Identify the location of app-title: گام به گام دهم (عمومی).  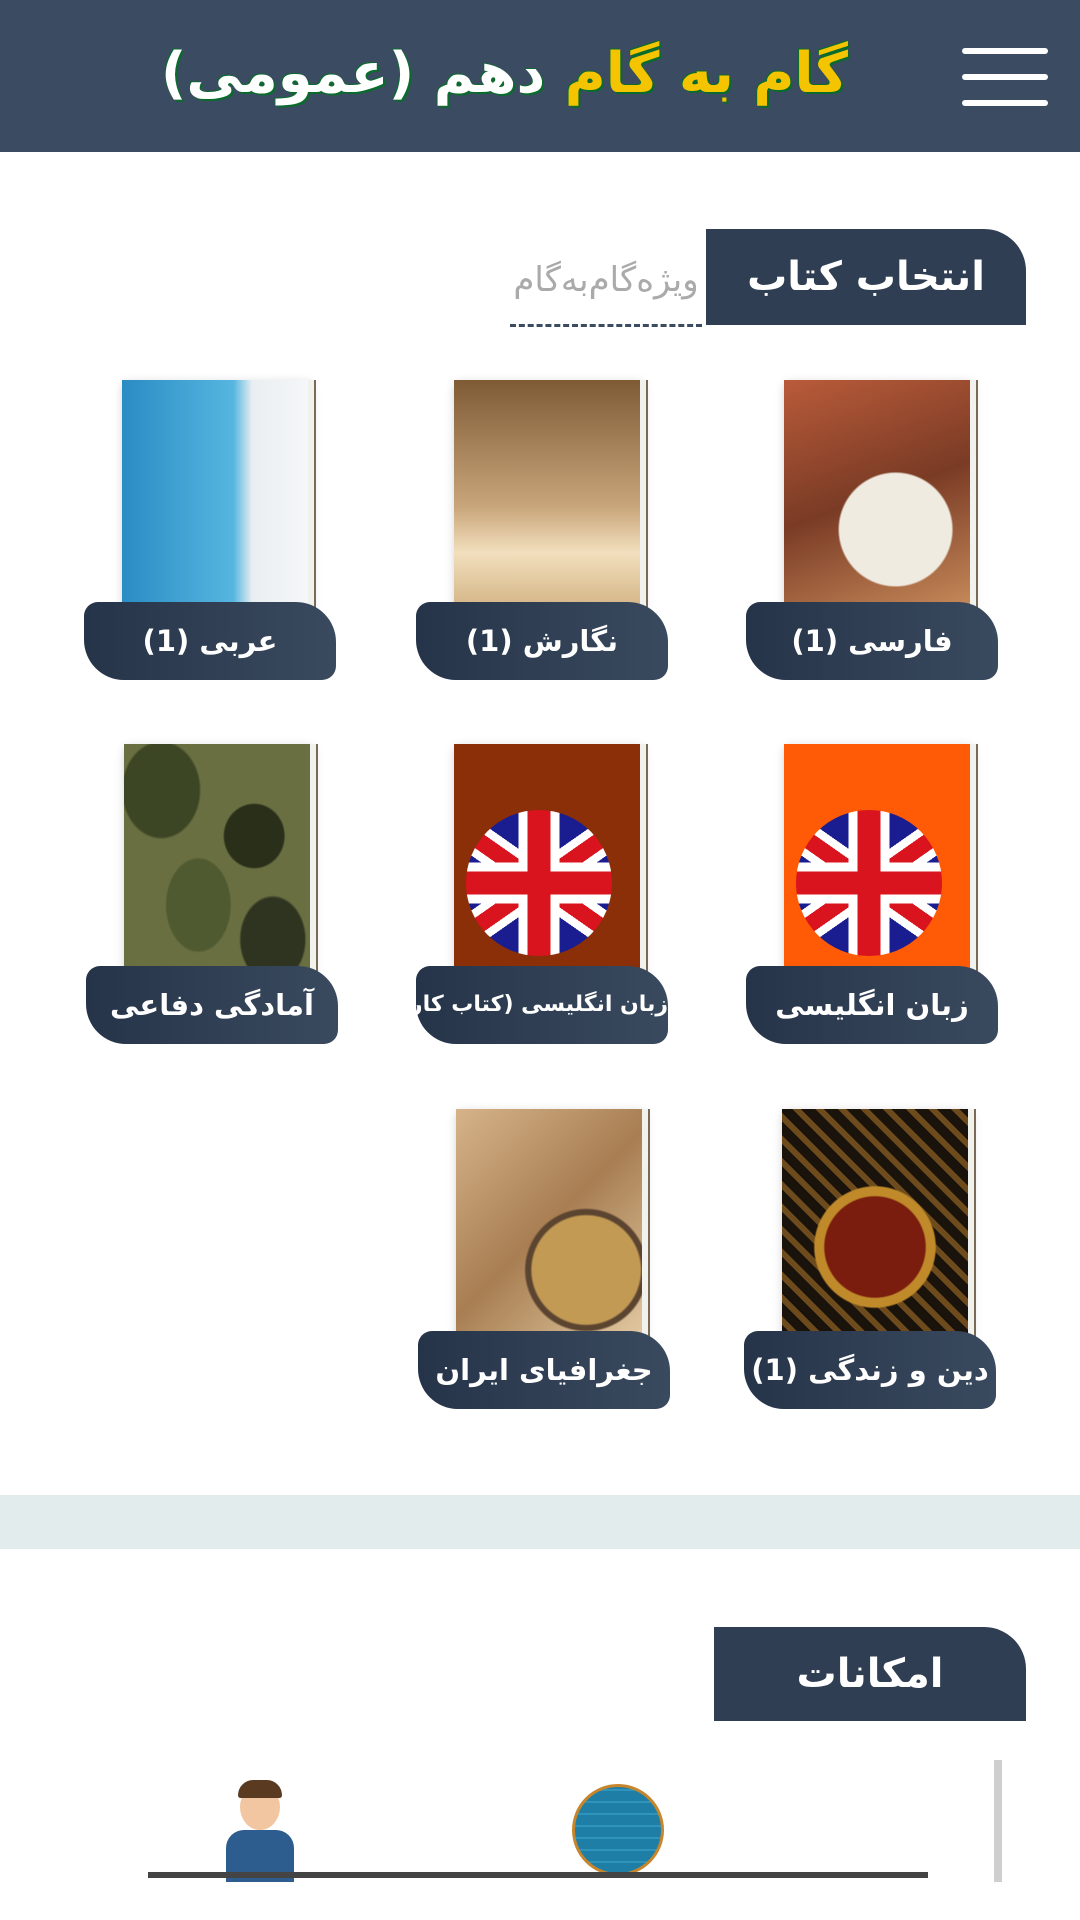
(504, 74).